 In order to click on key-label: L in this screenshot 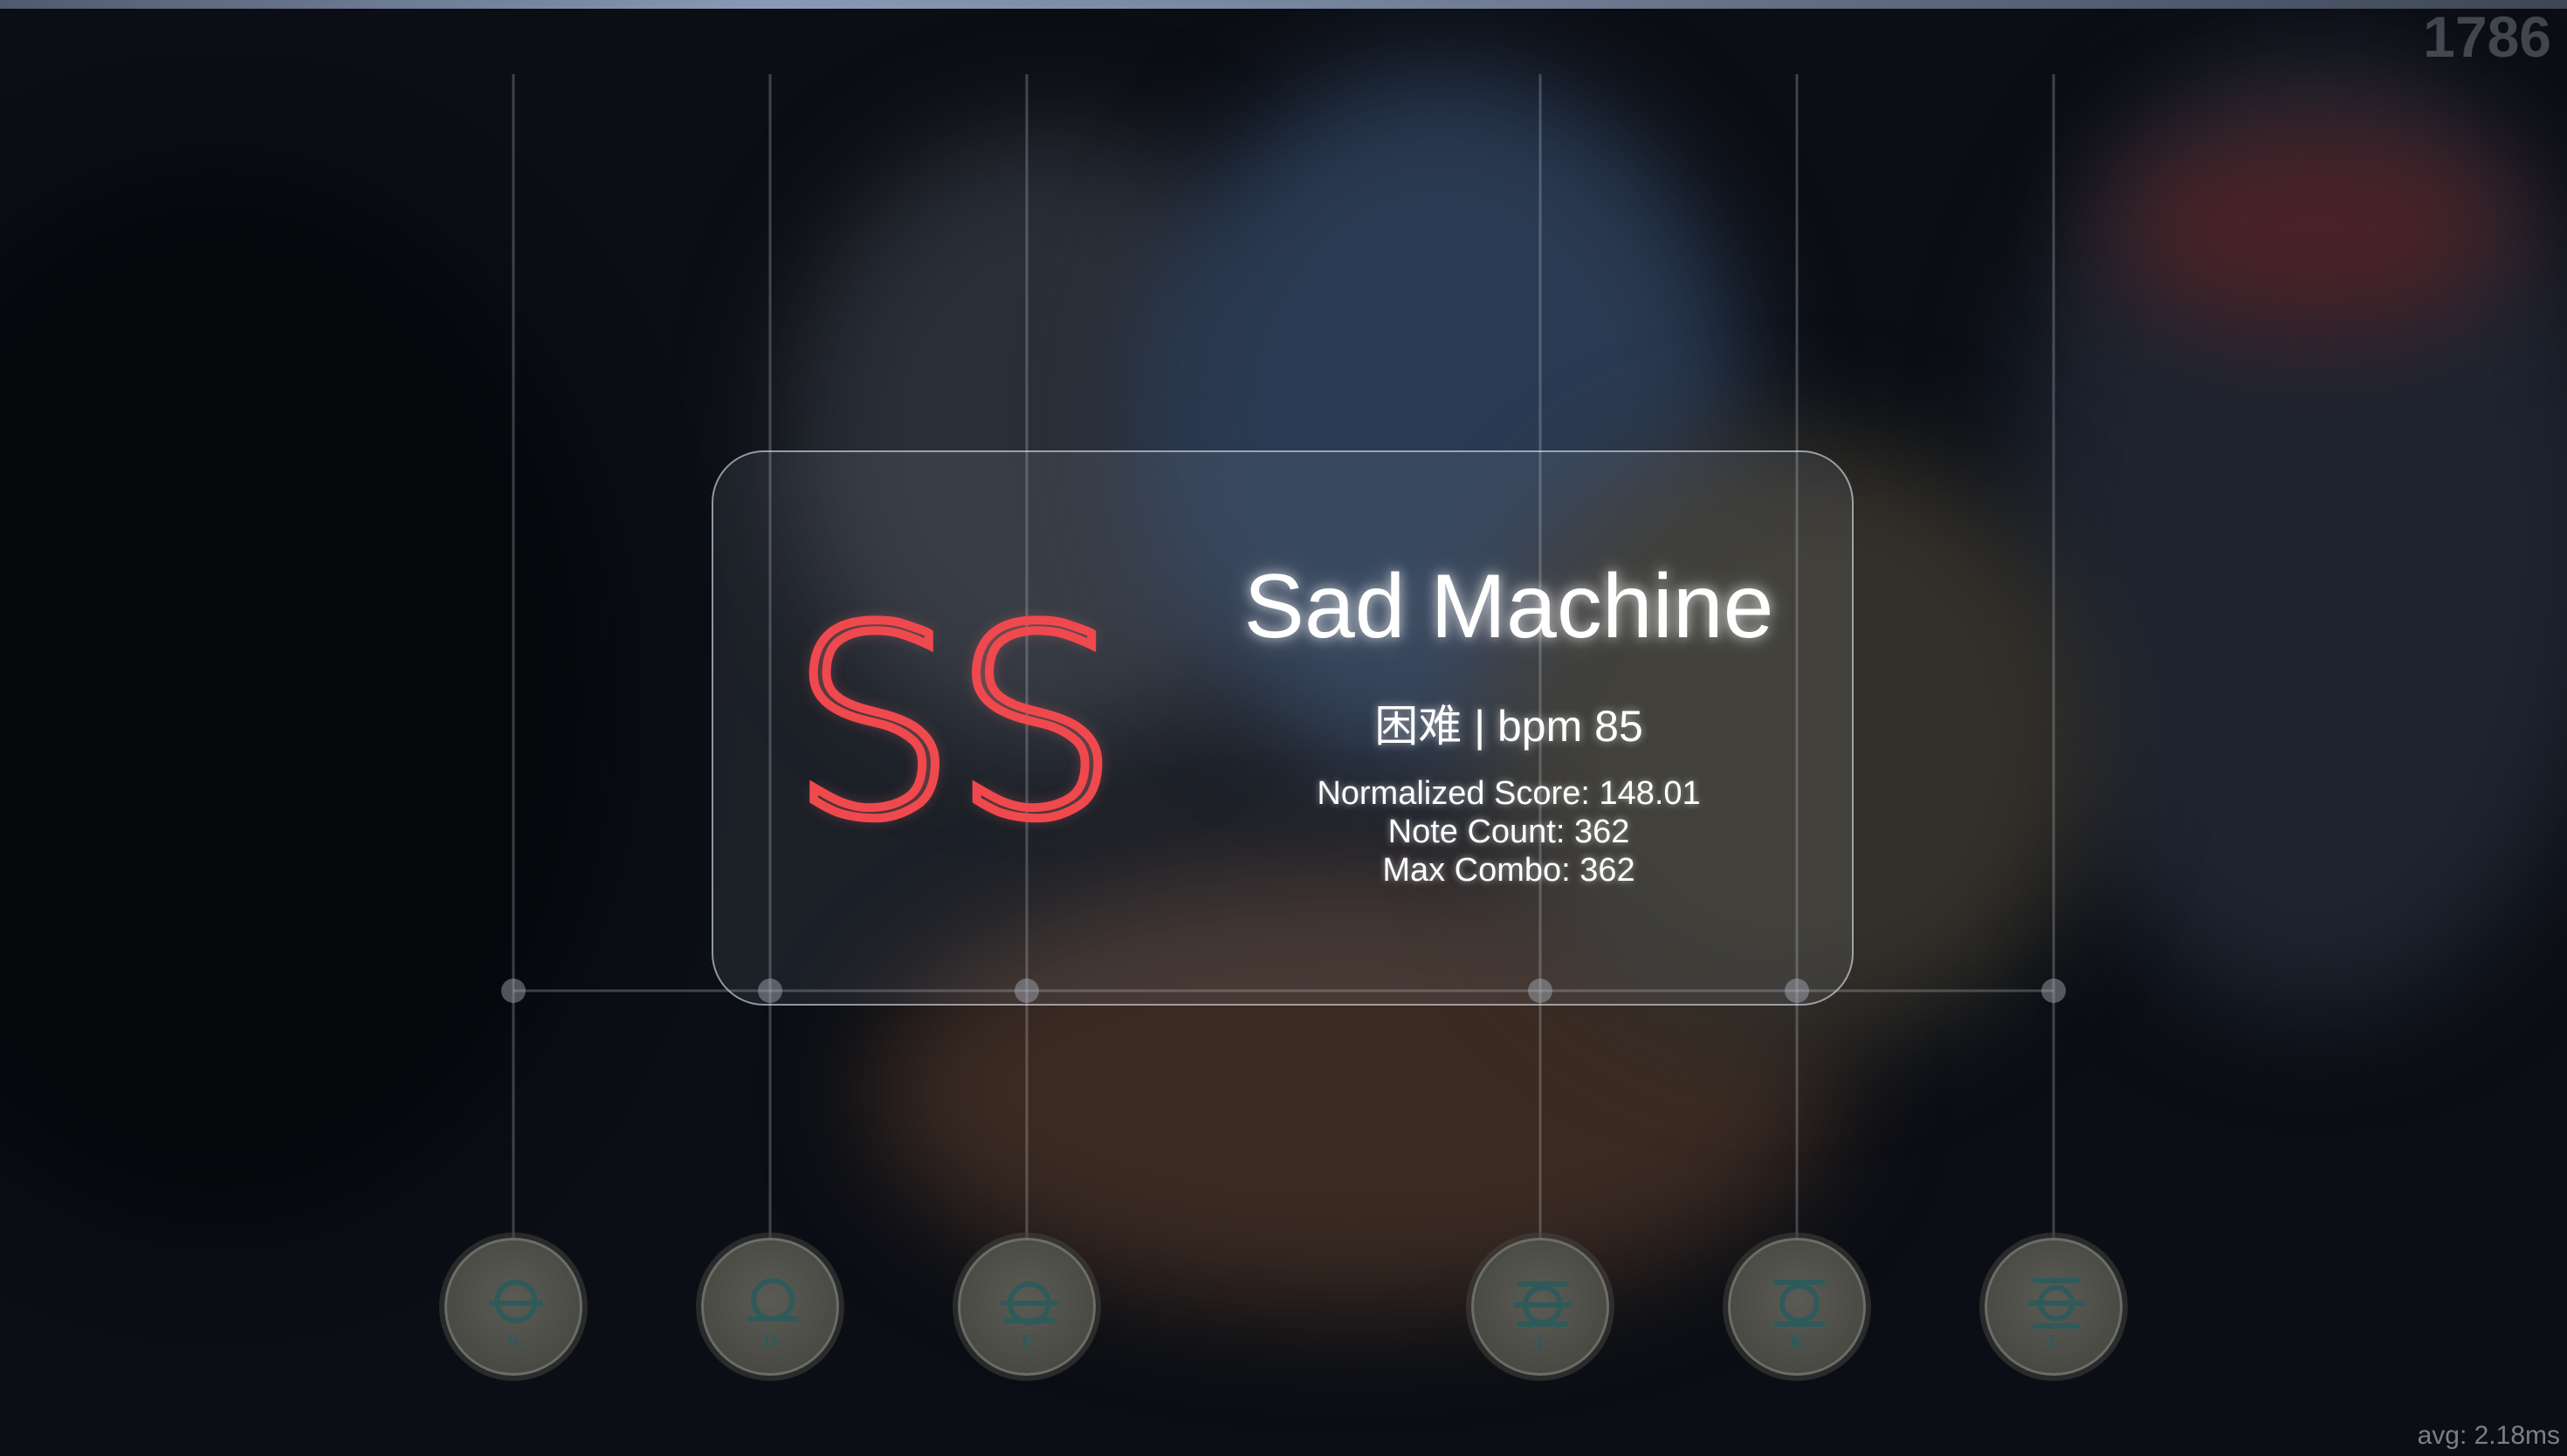, I will do `click(2054, 1341)`.